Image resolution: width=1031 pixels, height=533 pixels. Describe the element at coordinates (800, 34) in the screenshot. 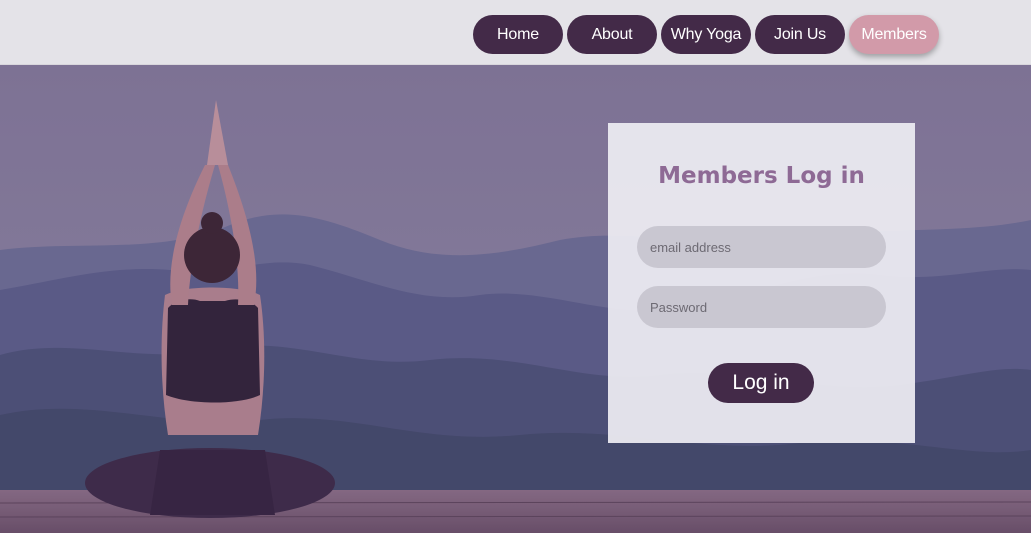

I see `nav-join-us-button: Join Us` at that location.